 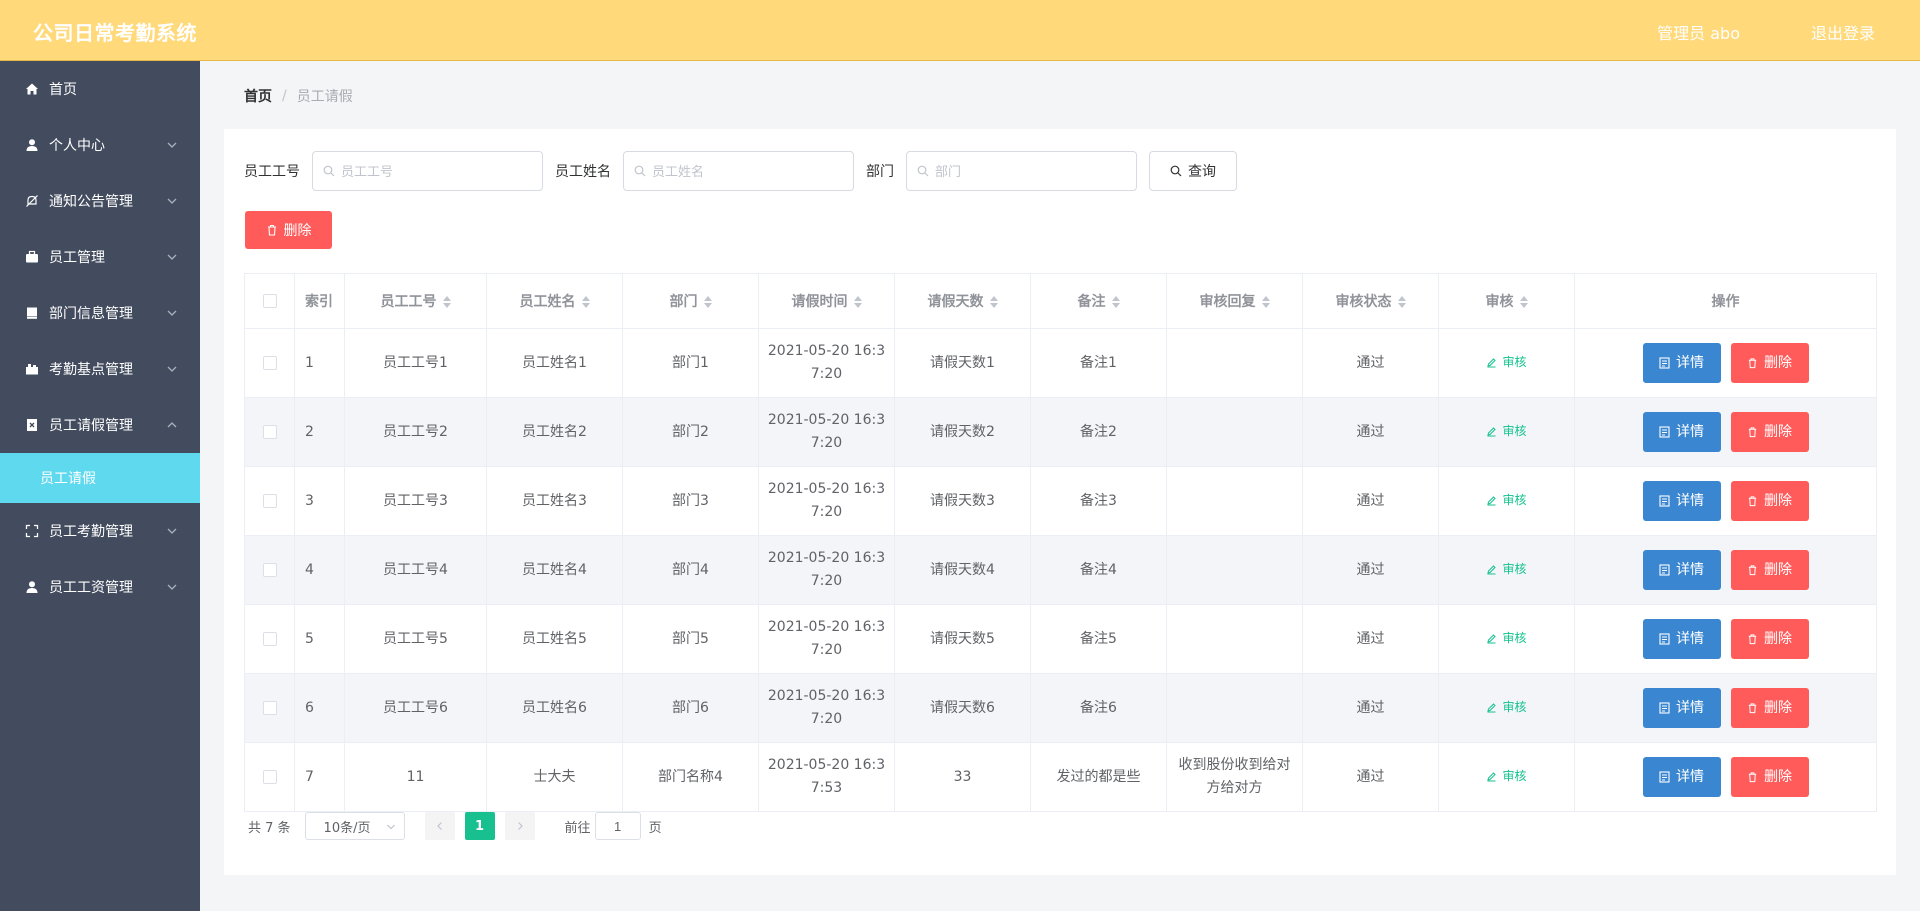 I want to click on sidebar-item-employee: 员工管理, so click(x=100, y=257).